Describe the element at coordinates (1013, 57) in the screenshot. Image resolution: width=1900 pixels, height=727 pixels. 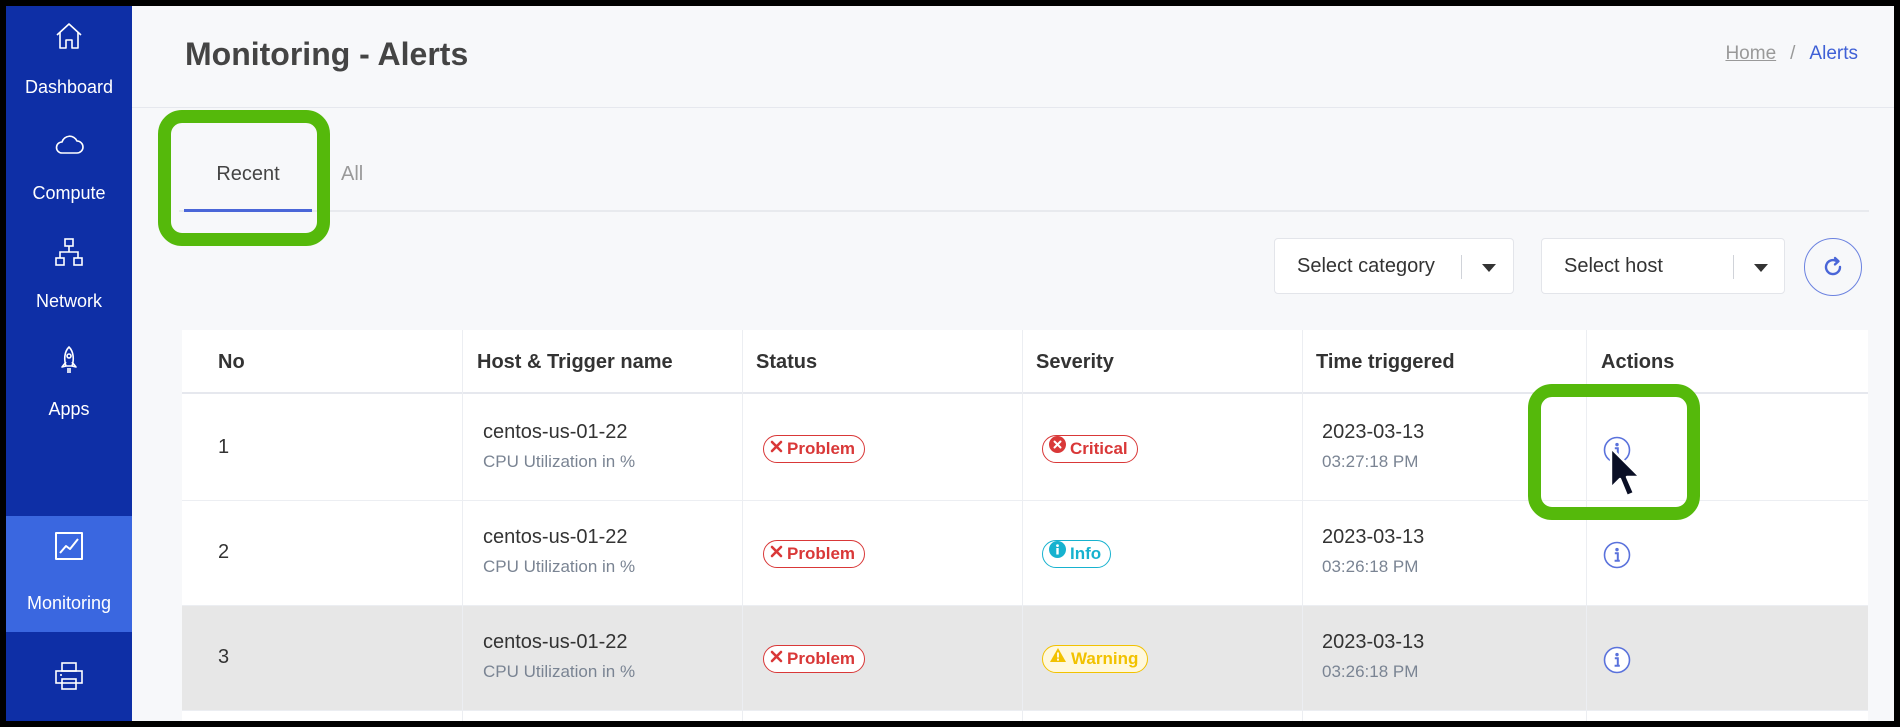
I see `page-header: Monitoring - Alerts Home / Alerts` at that location.